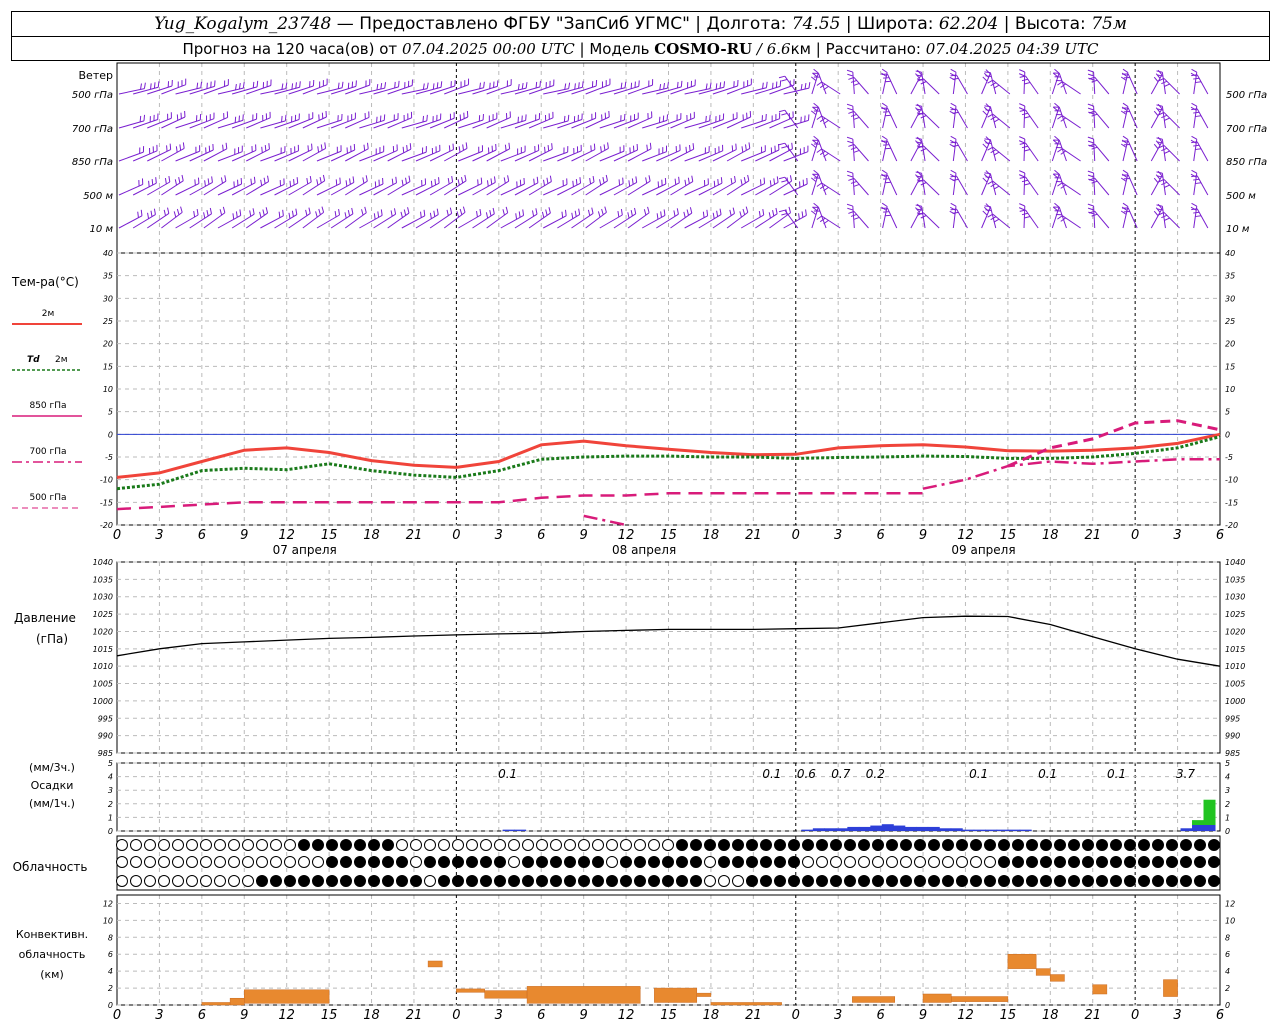  What do you see at coordinates (52, 934) in the screenshot?
I see `conv-label-1: Конвективн.` at bounding box center [52, 934].